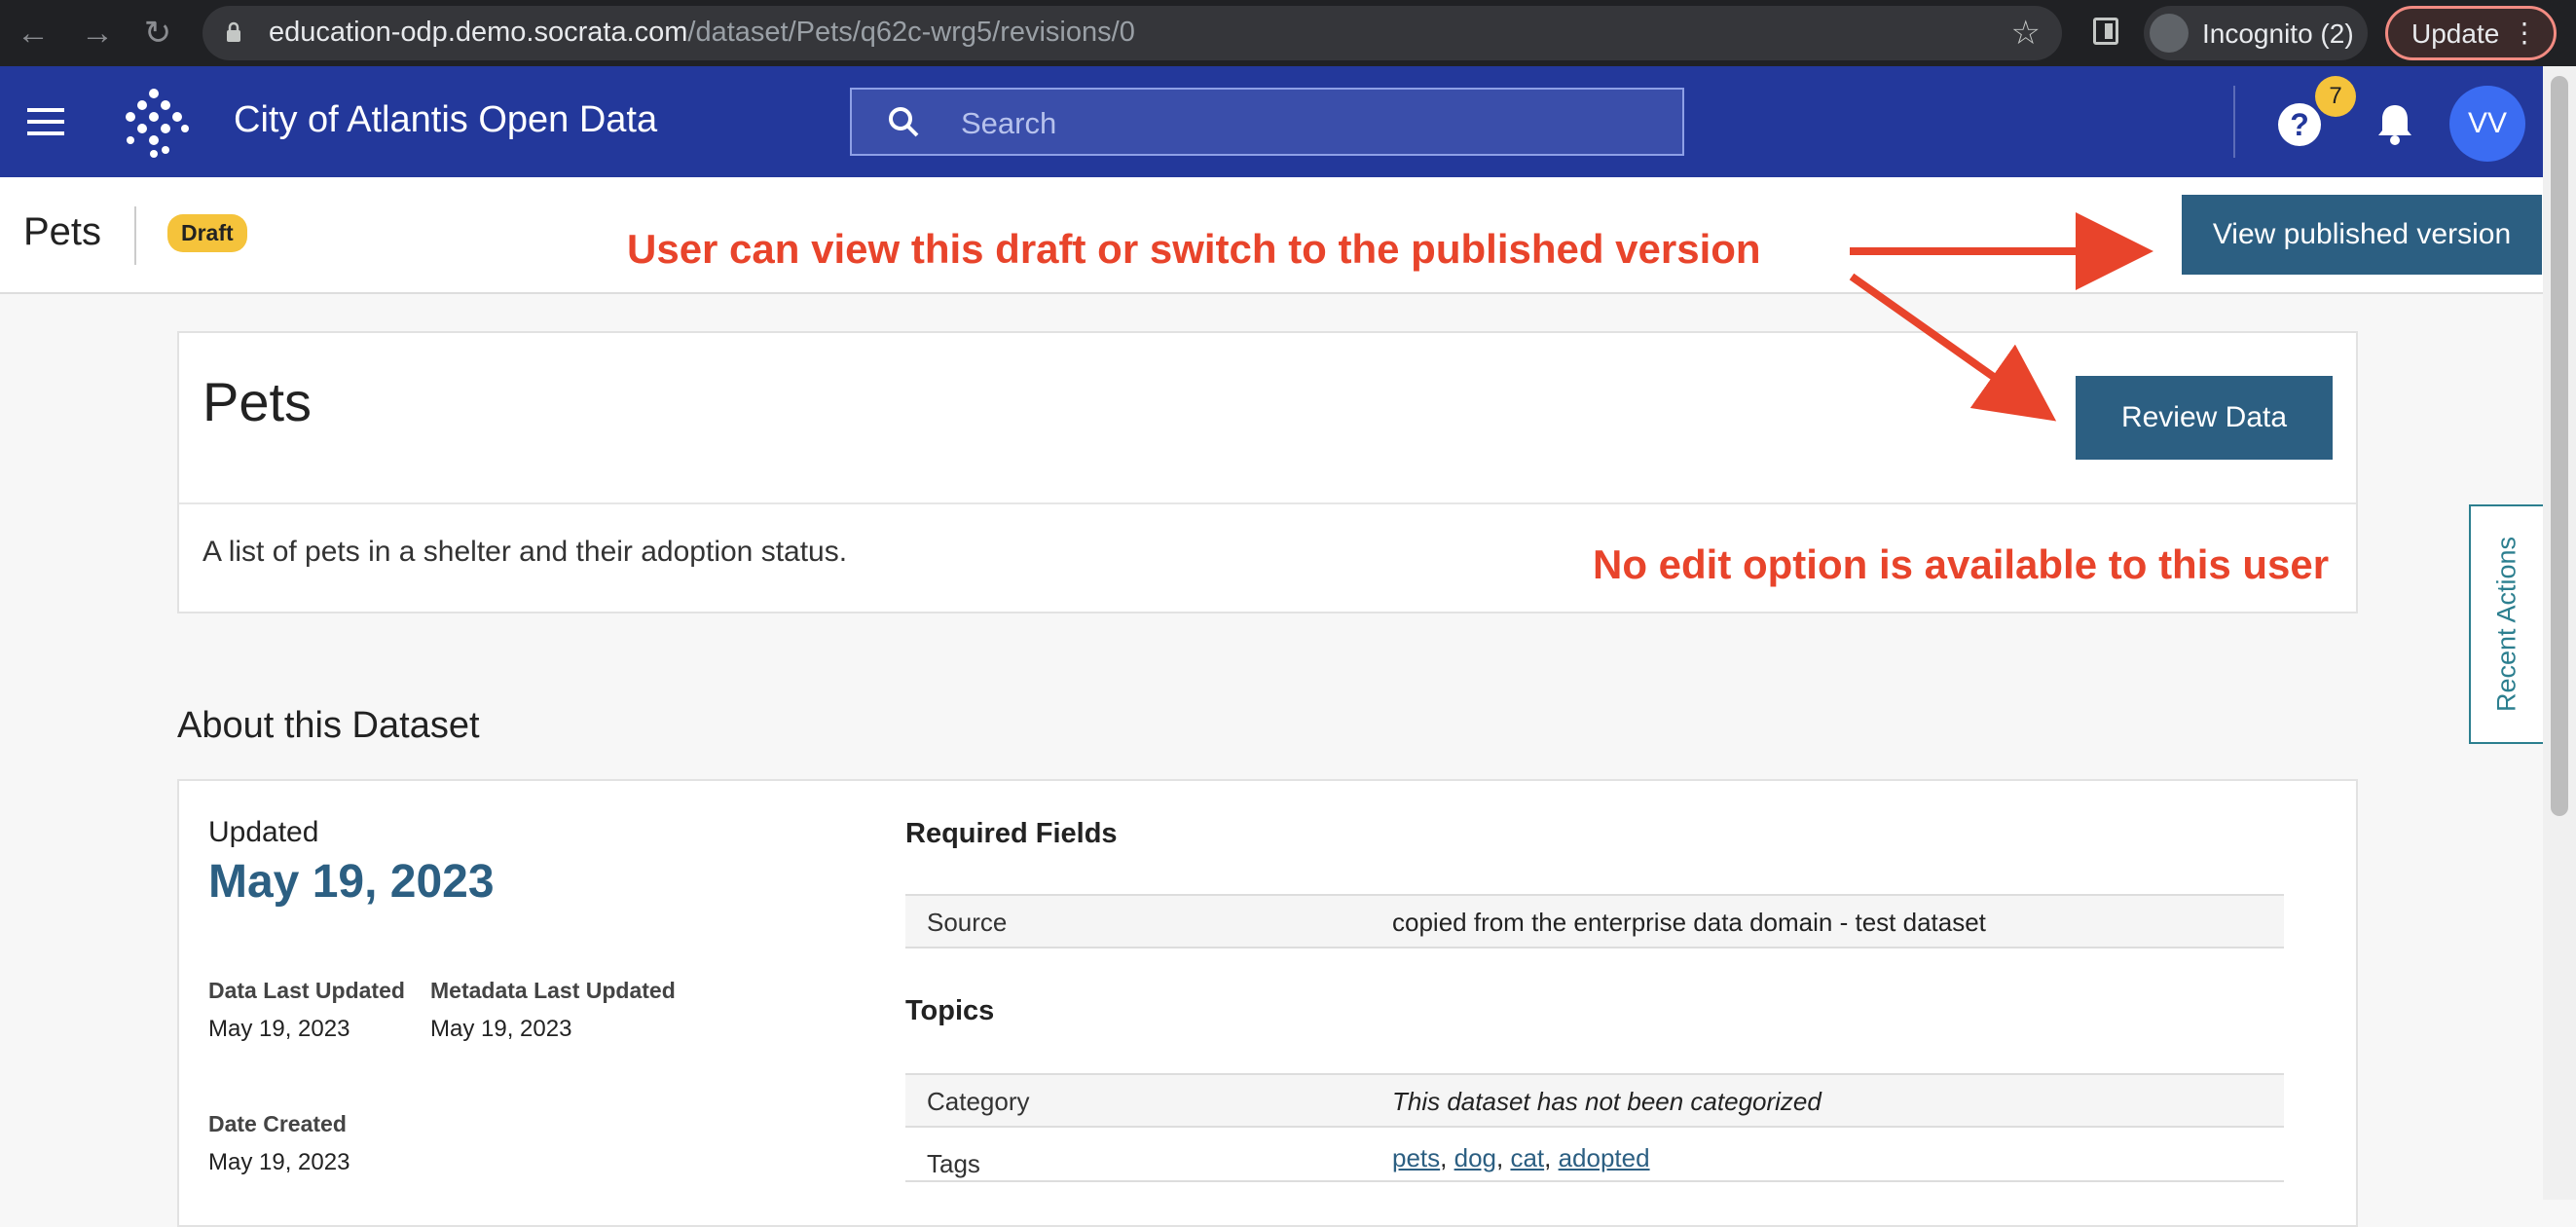  What do you see at coordinates (2559, 446) in the screenshot?
I see `scrollbar-thumb` at bounding box center [2559, 446].